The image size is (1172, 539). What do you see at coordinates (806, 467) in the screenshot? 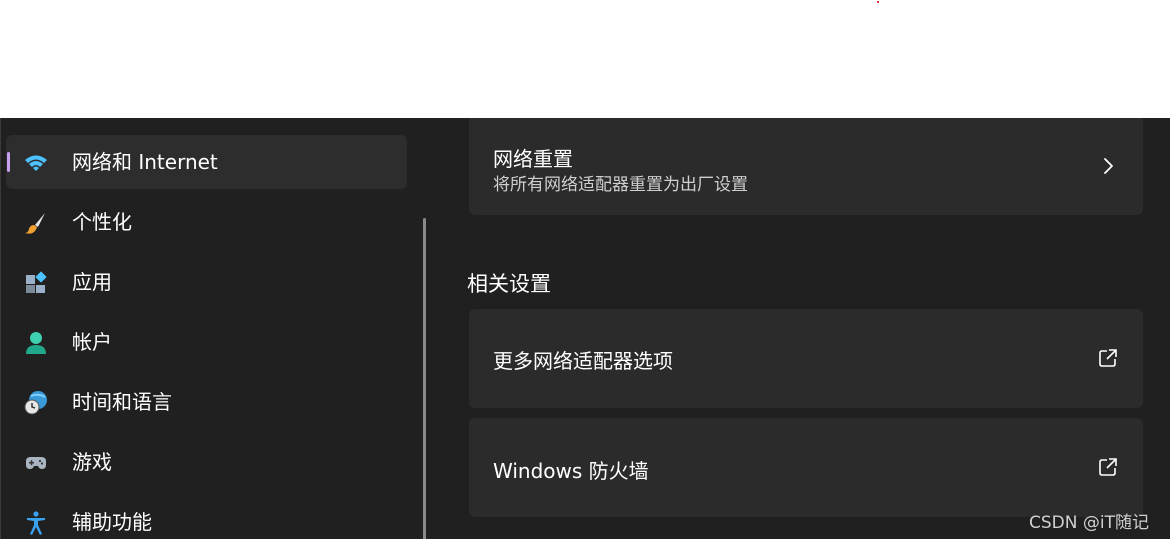
I see `windows-firewall-card: Windows 防火墙` at bounding box center [806, 467].